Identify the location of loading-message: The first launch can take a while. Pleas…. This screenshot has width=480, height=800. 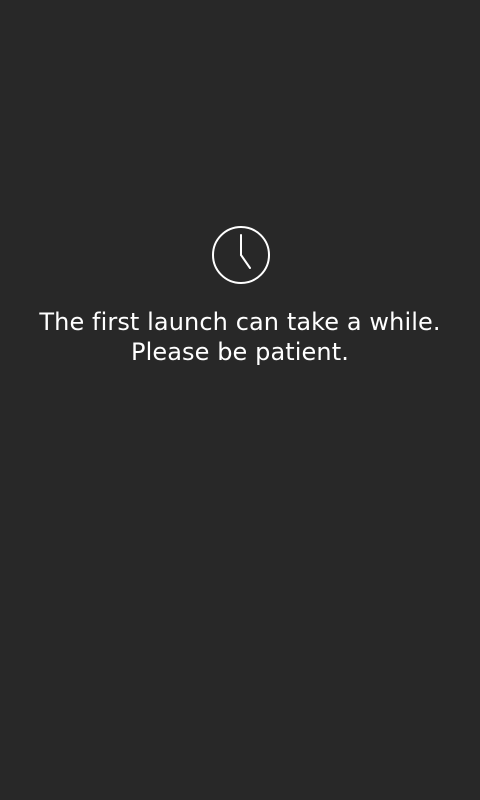
(240, 337).